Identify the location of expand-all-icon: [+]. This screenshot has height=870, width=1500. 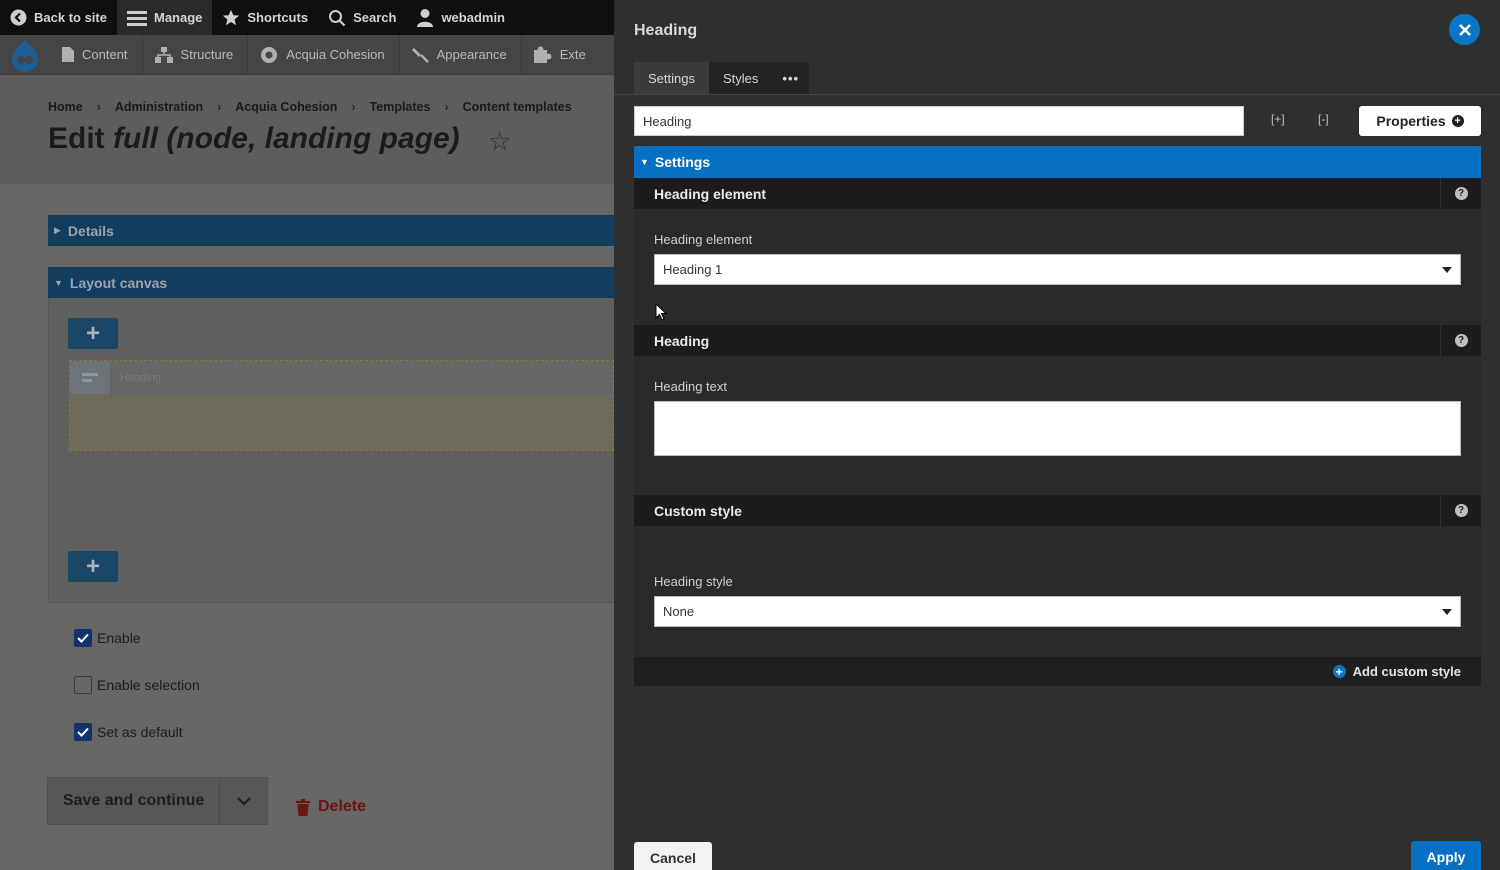
(1278, 119).